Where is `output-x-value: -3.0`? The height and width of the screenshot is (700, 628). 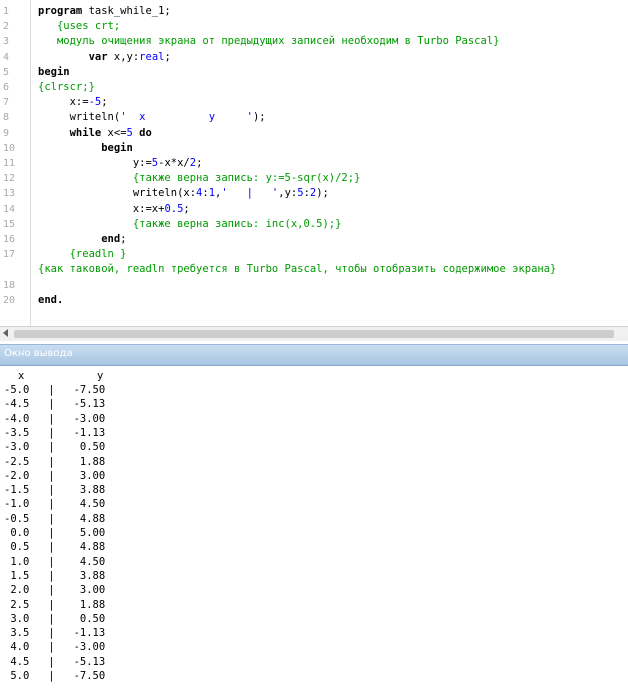 output-x-value: -3.0 is located at coordinates (17, 447).